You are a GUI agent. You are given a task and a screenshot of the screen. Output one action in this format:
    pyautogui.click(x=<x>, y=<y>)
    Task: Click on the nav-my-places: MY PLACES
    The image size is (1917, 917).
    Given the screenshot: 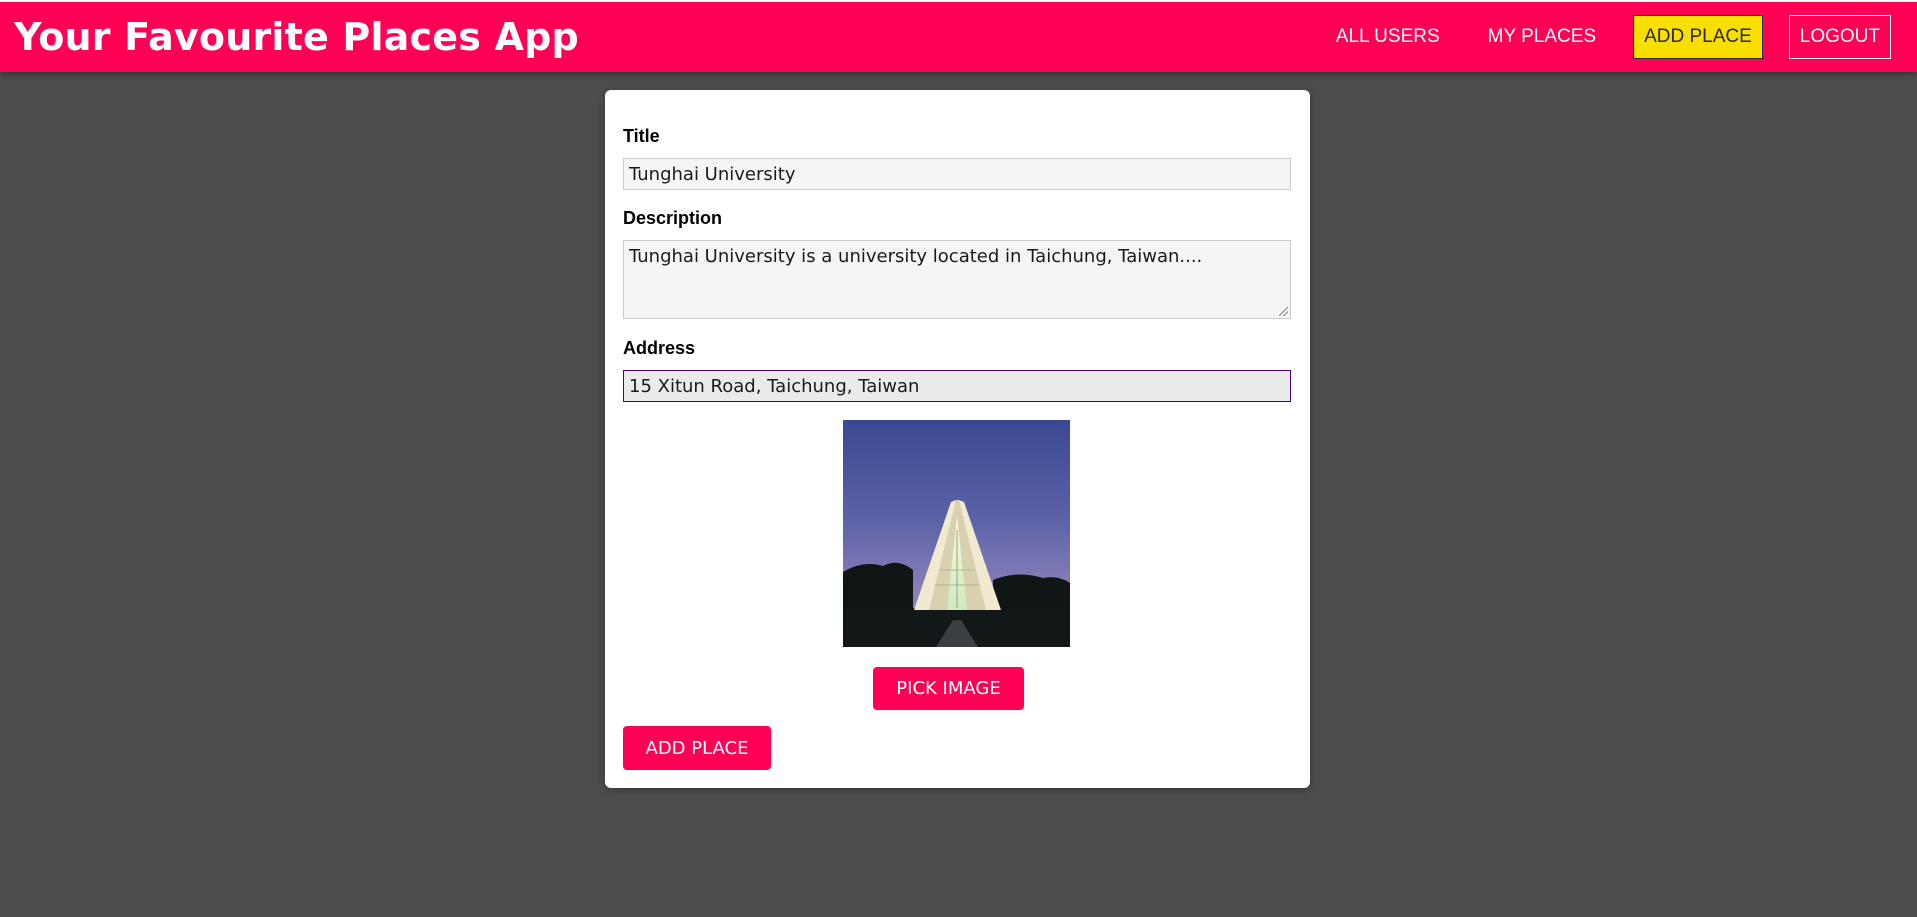 What is the action you would take?
    pyautogui.click(x=1542, y=37)
    